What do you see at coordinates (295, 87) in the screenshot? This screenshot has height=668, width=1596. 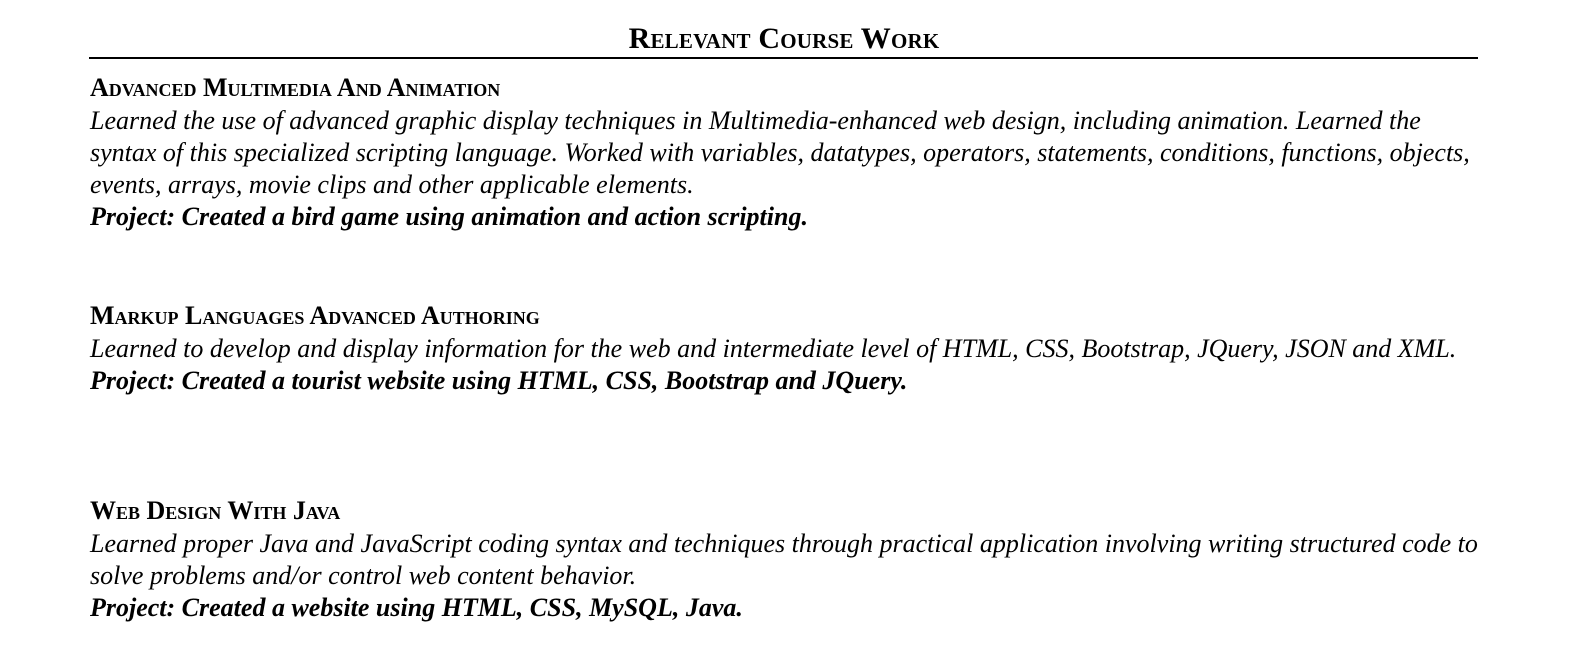 I see `course-title: Advanced Multimedia And Animation` at bounding box center [295, 87].